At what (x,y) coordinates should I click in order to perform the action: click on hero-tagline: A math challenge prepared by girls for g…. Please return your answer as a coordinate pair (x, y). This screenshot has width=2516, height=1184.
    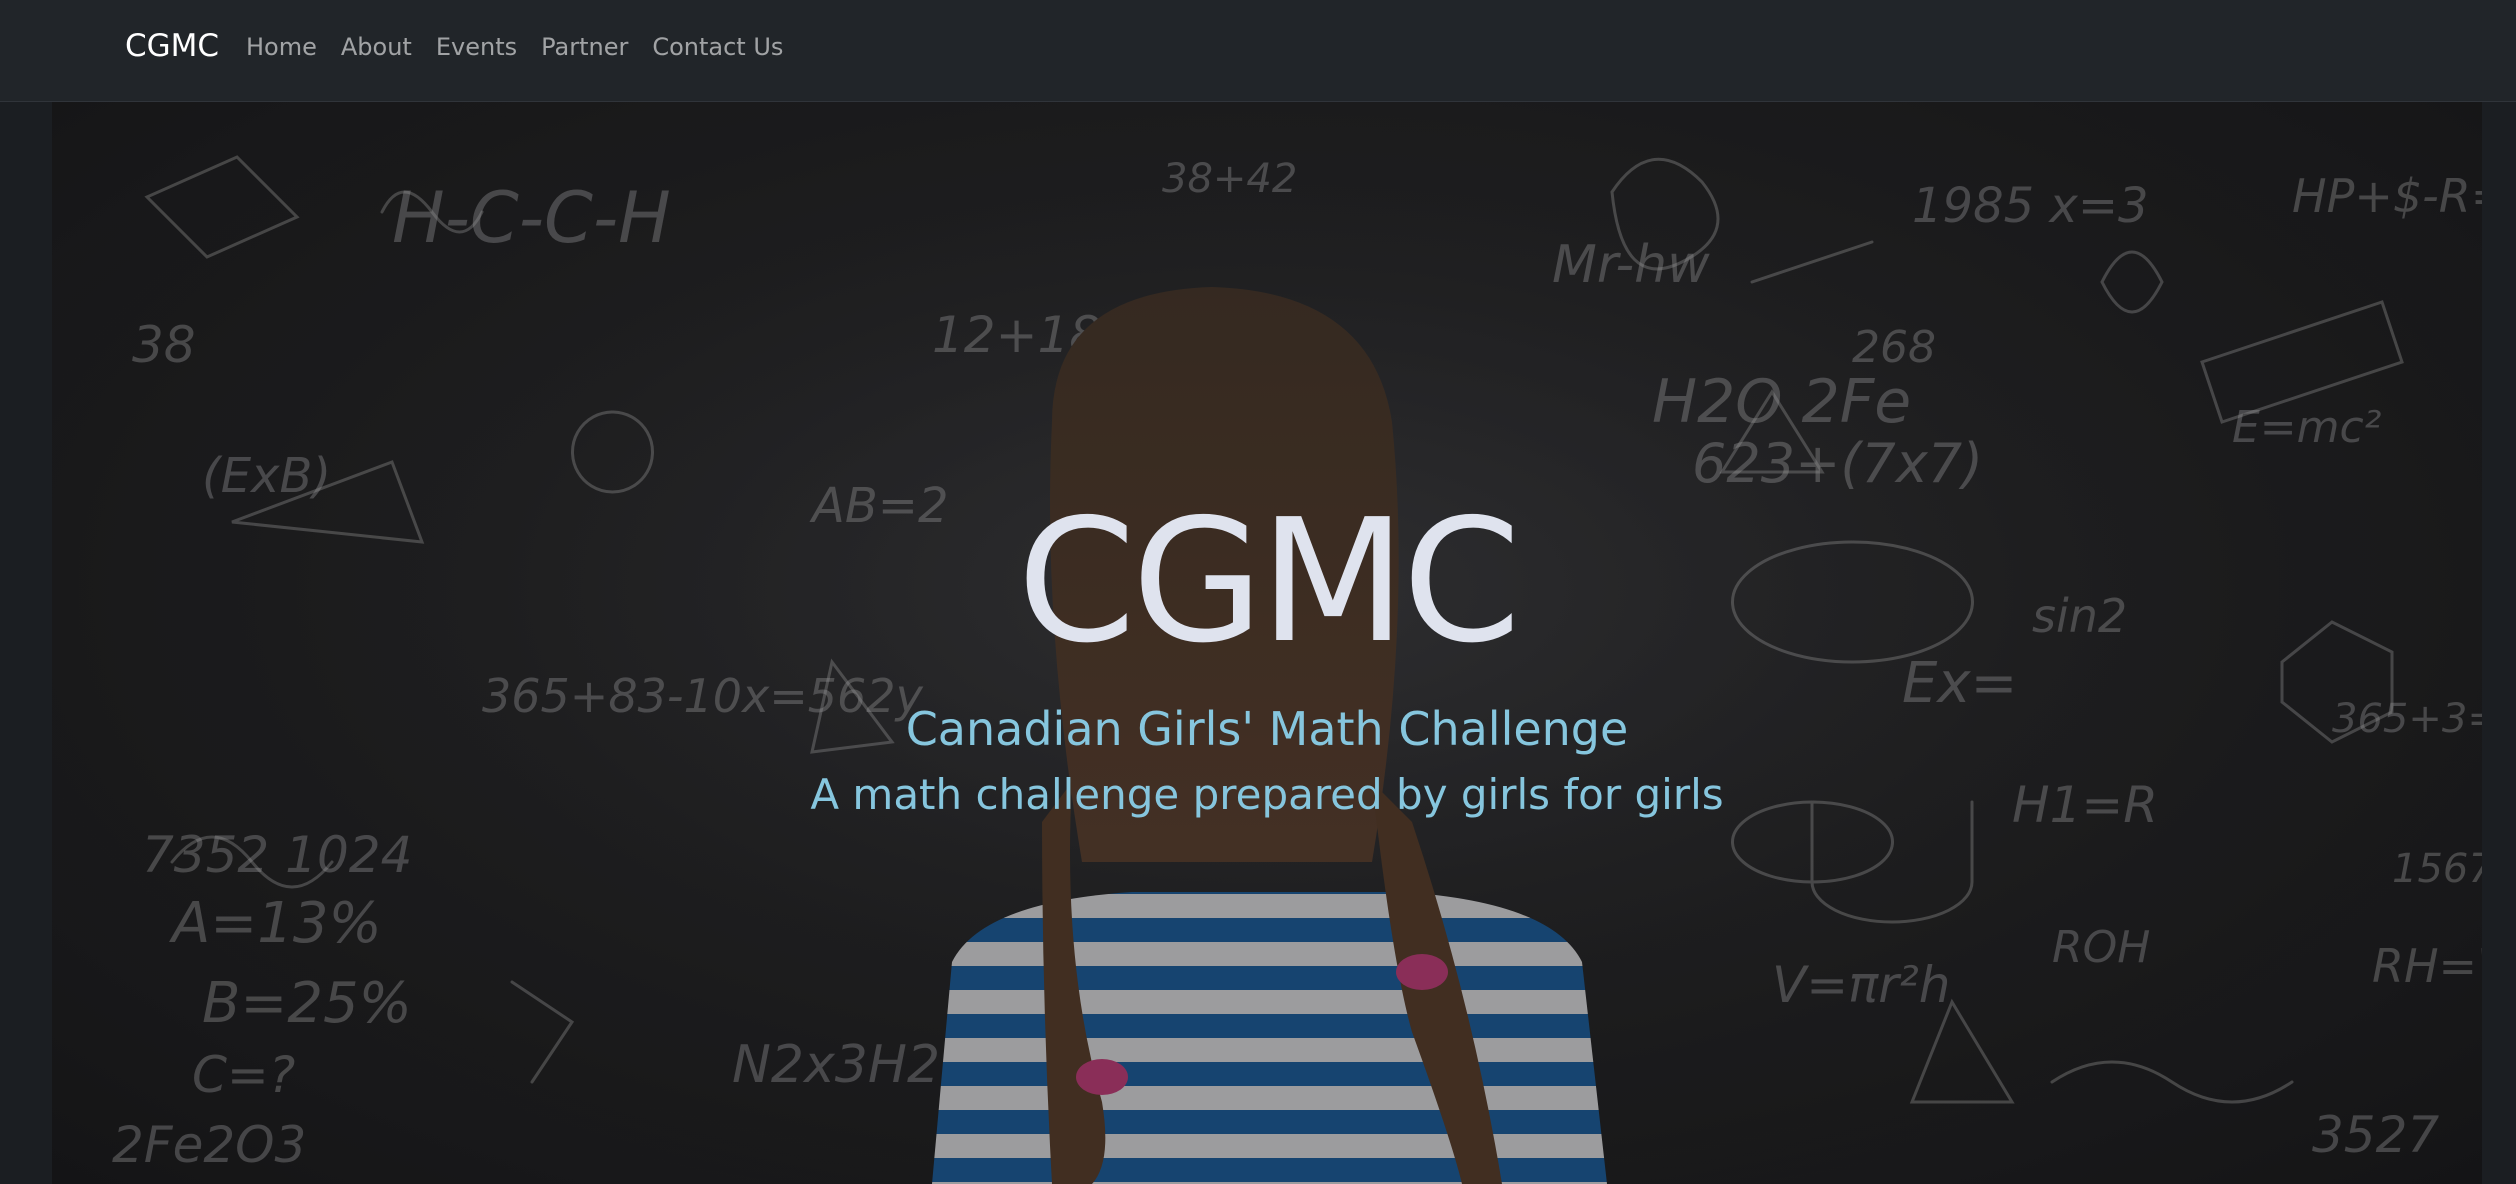
    Looking at the image, I should click on (1267, 794).